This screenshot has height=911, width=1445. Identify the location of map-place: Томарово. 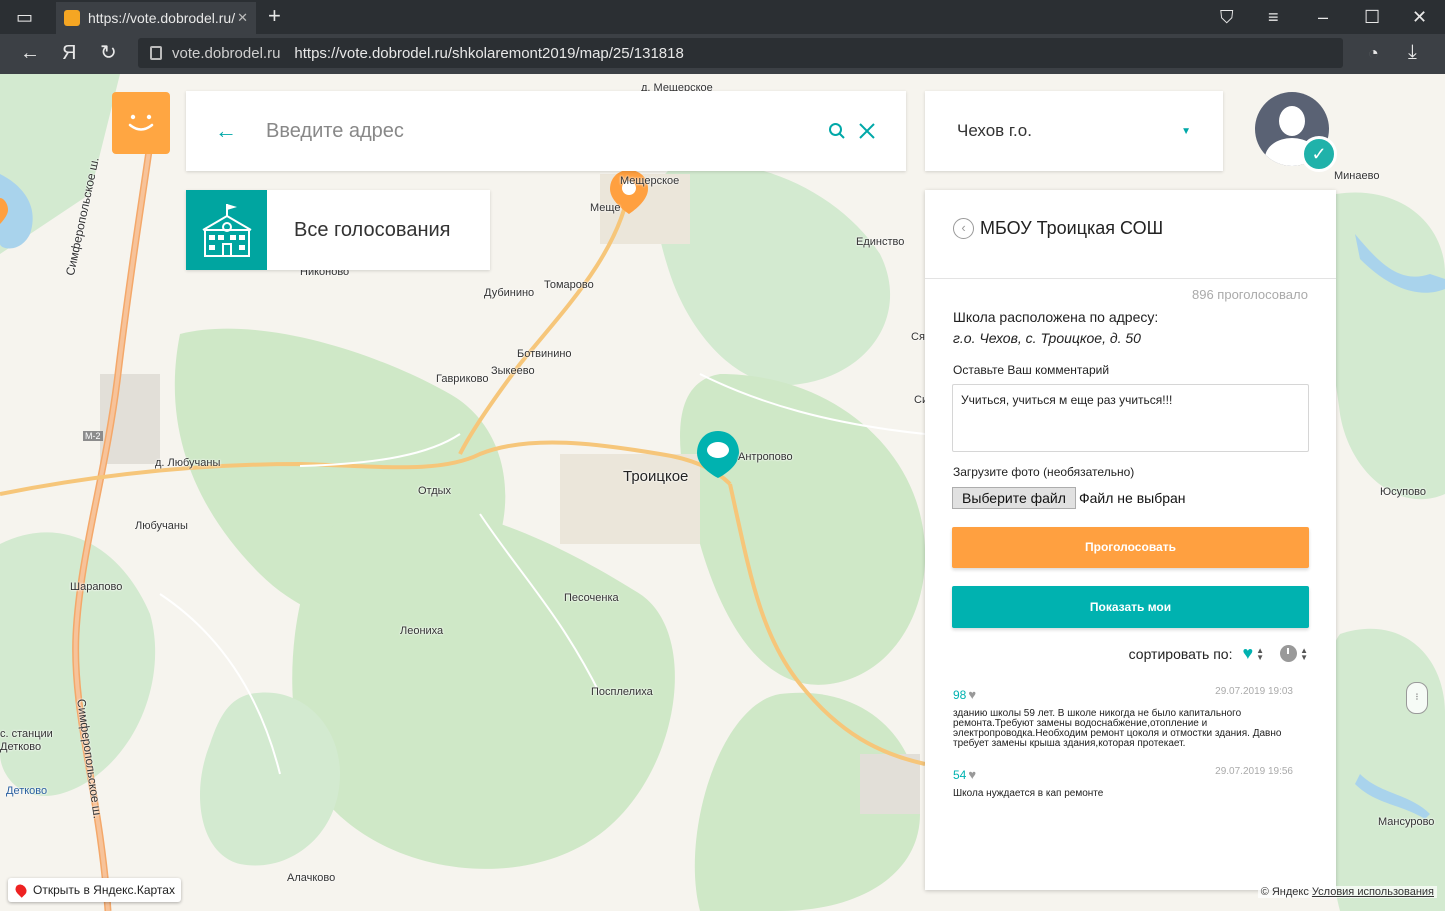
(569, 285).